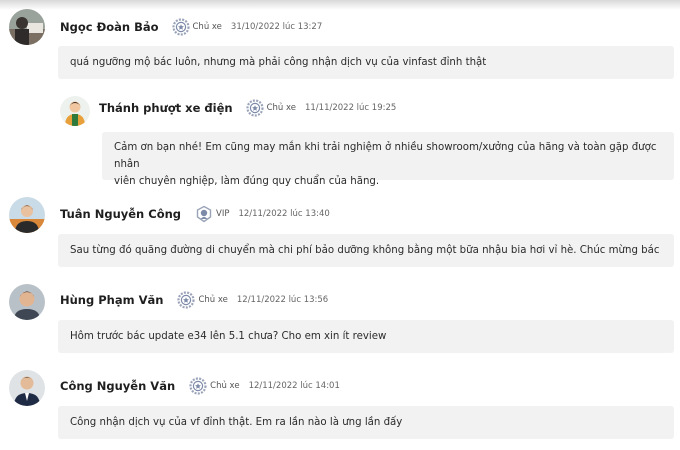 The image size is (680, 450). I want to click on comment-author: Ngọc Đoàn Bảo, so click(109, 27).